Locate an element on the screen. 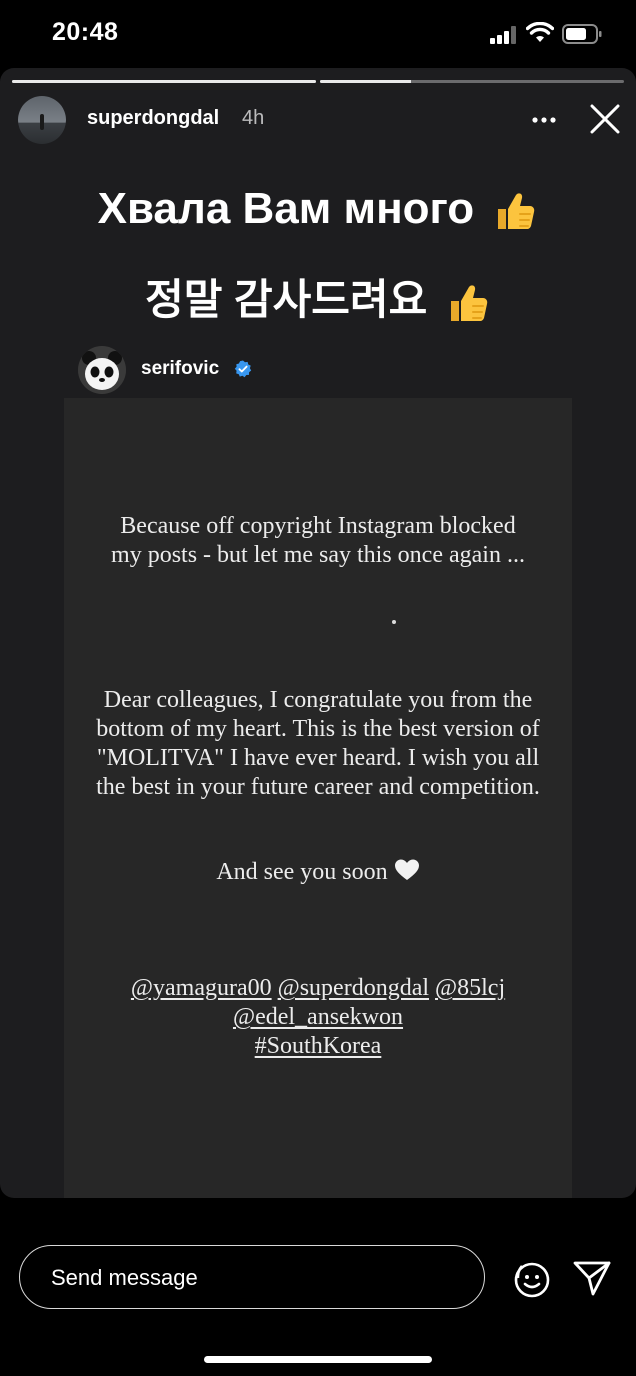 The width and height of the screenshot is (636, 1376). story-header: superdongdal 4h is located at coordinates (319, 120).